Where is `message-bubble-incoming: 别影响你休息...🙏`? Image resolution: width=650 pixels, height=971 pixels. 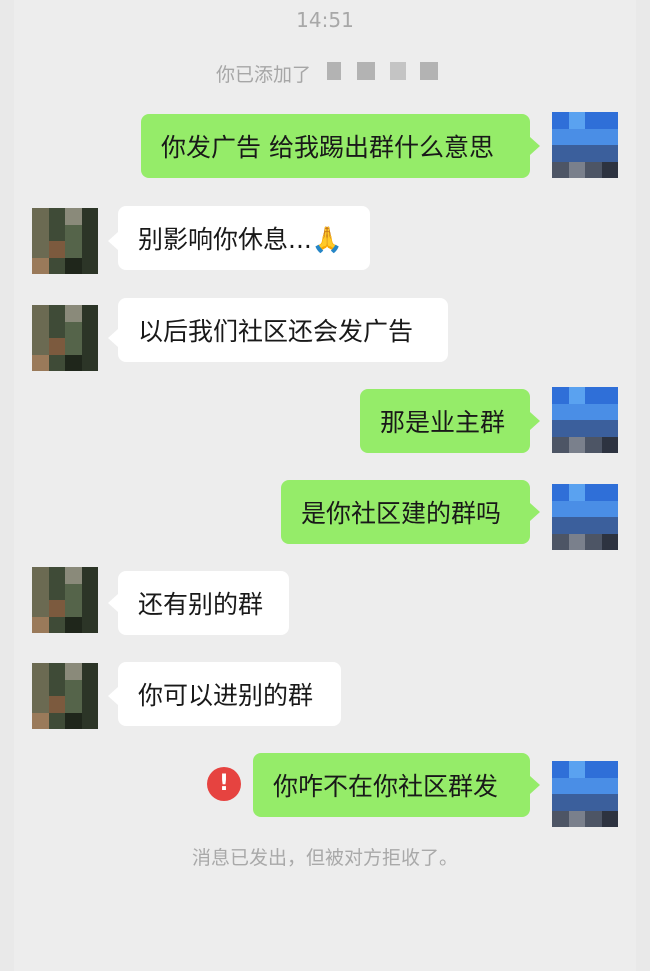 message-bubble-incoming: 别影响你休息...🙏 is located at coordinates (244, 238).